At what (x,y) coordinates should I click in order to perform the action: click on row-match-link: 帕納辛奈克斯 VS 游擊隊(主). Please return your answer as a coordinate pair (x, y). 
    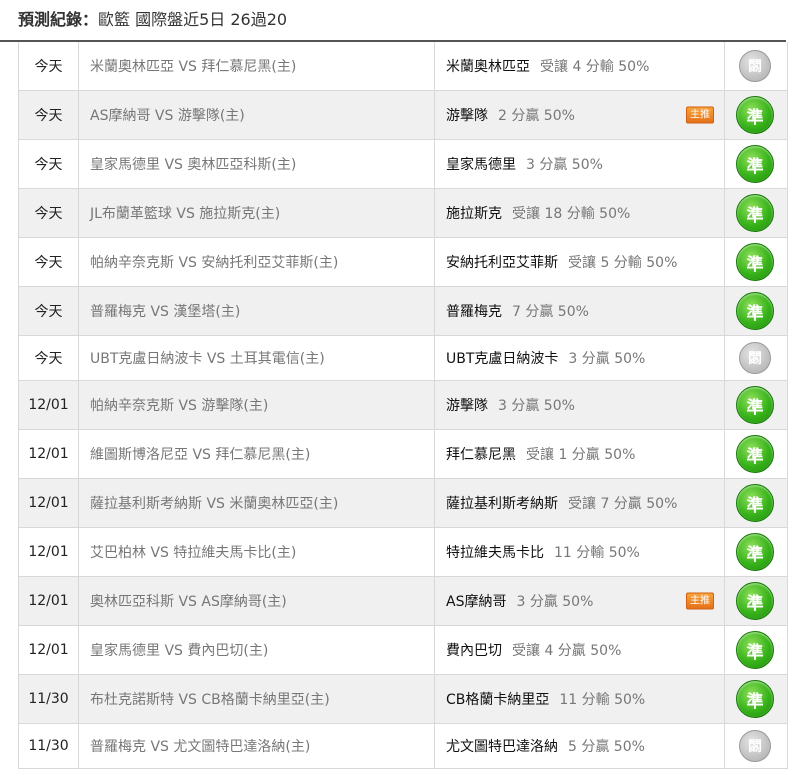
    Looking at the image, I should click on (257, 405).